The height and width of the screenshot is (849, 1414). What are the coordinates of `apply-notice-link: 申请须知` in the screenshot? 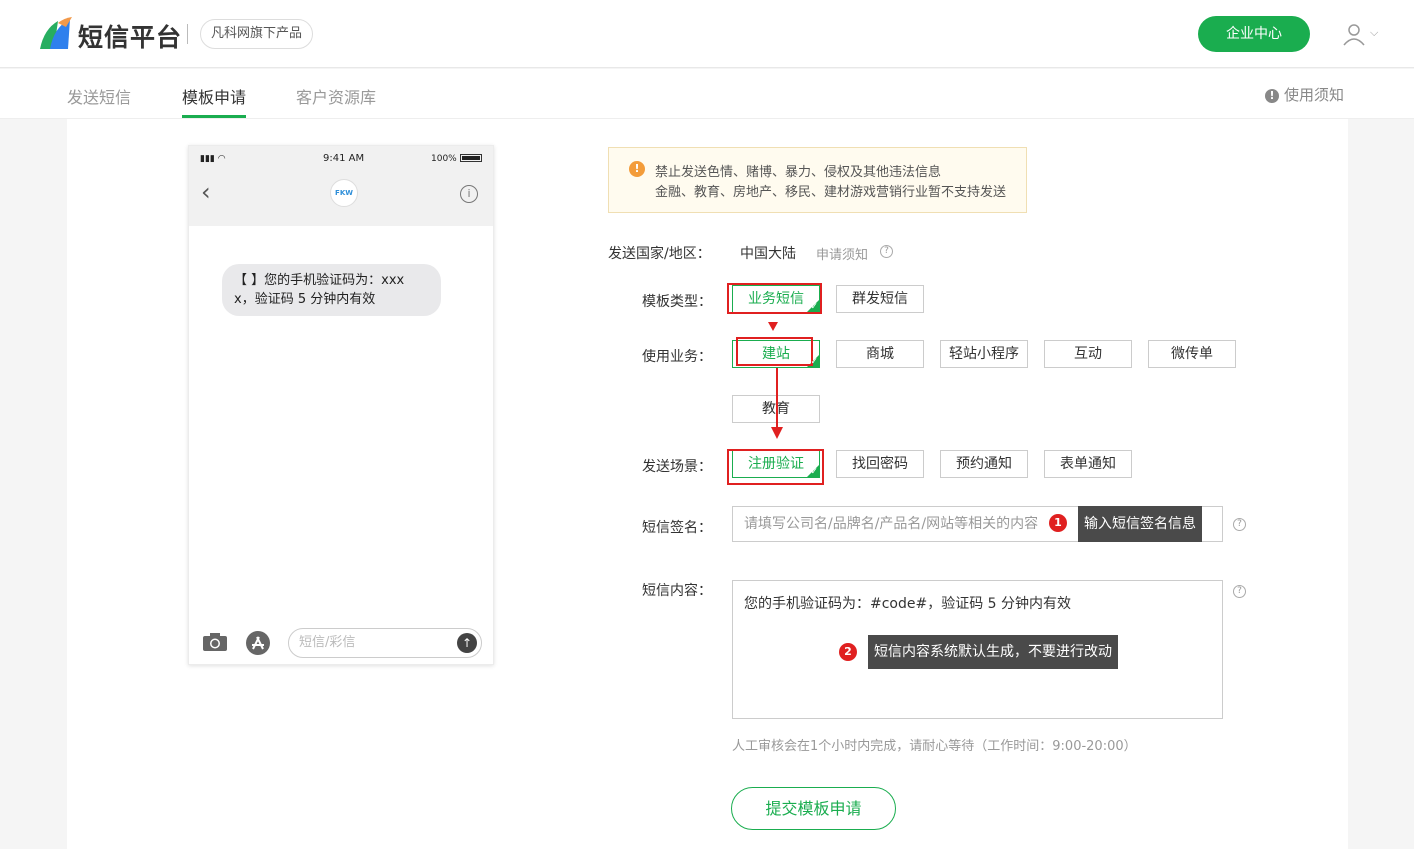 It's located at (842, 253).